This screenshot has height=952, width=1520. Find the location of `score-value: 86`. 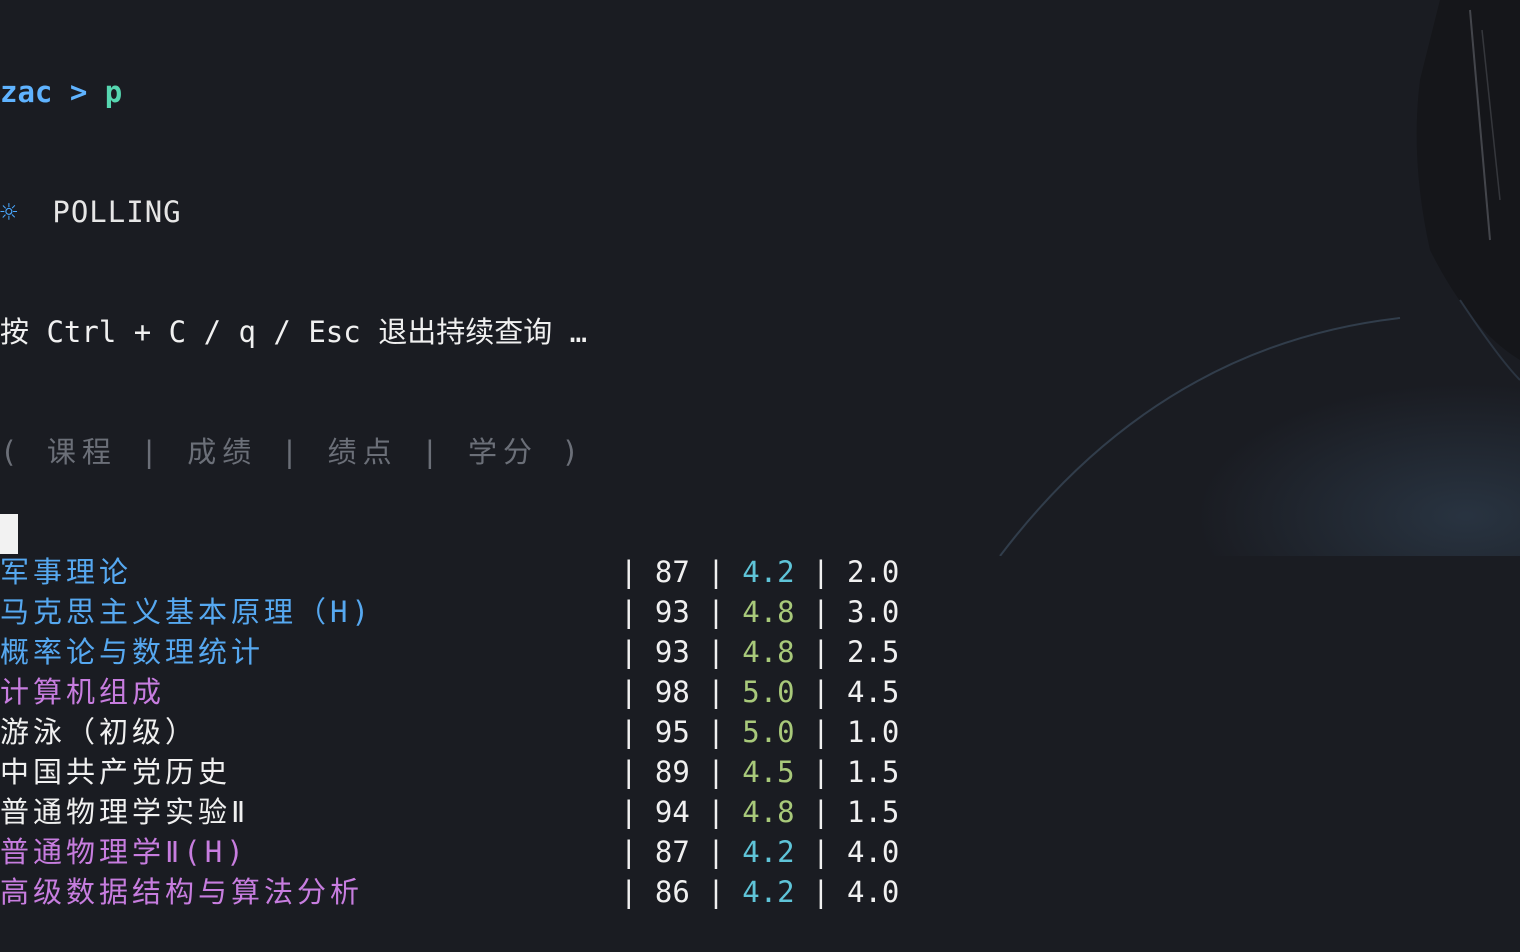

score-value: 86 is located at coordinates (672, 892).